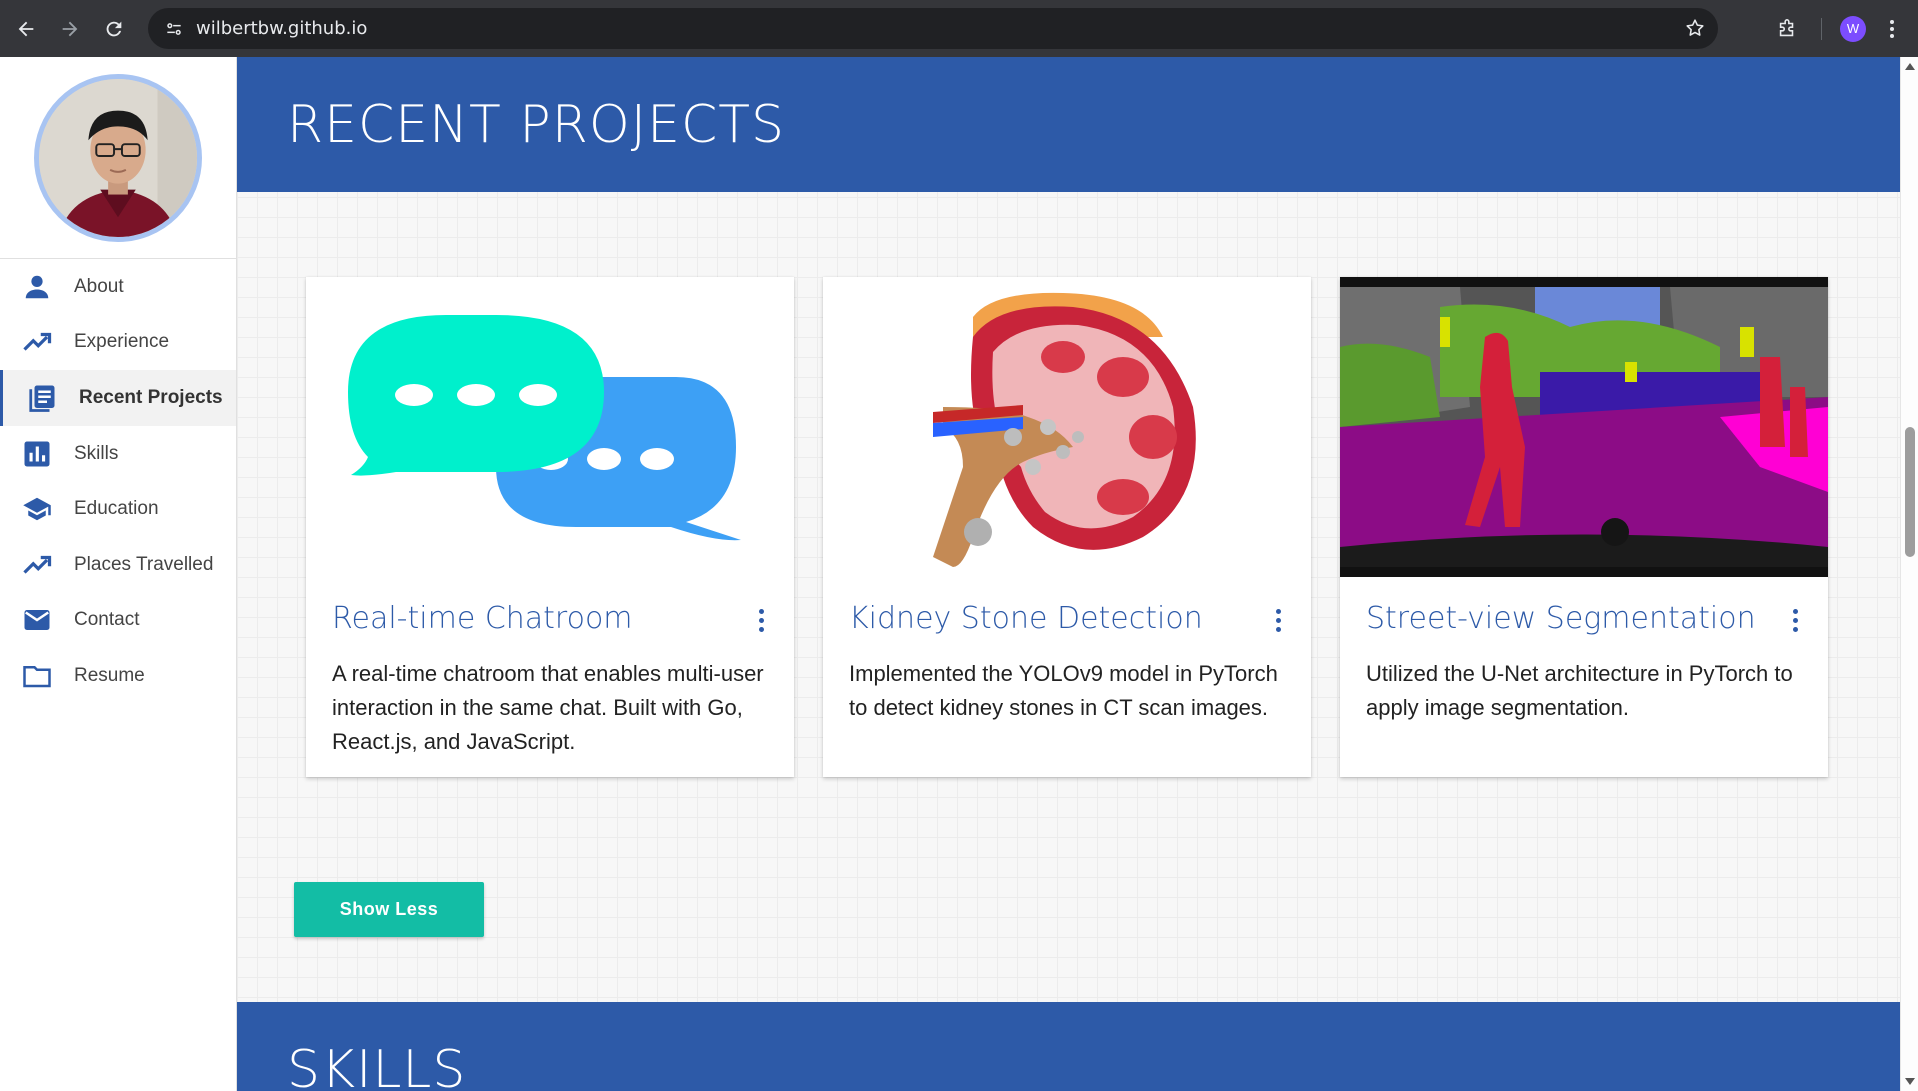 The height and width of the screenshot is (1091, 1918). What do you see at coordinates (37, 454) in the screenshot?
I see `bar-chart-icon` at bounding box center [37, 454].